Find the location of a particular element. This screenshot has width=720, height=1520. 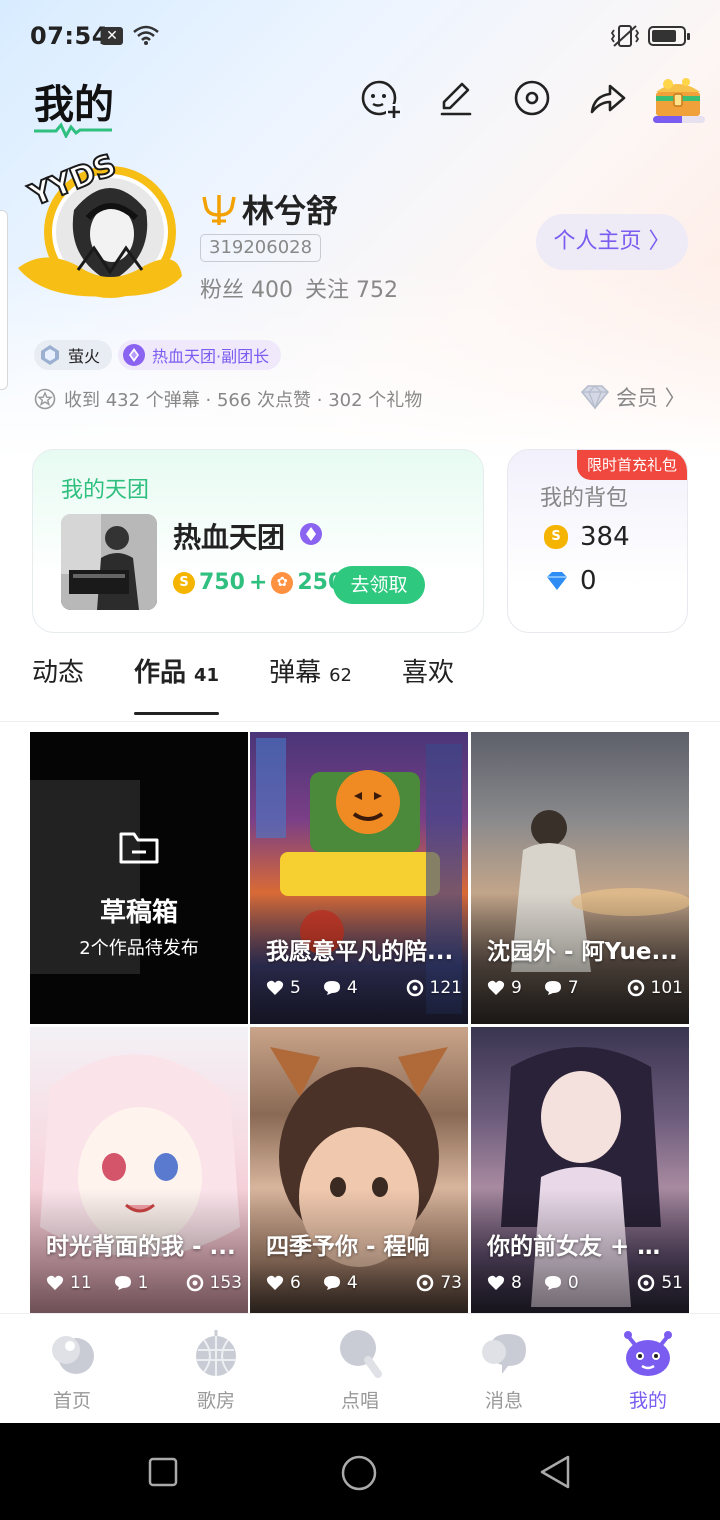

avatar: YYDS is located at coordinates (99, 228).